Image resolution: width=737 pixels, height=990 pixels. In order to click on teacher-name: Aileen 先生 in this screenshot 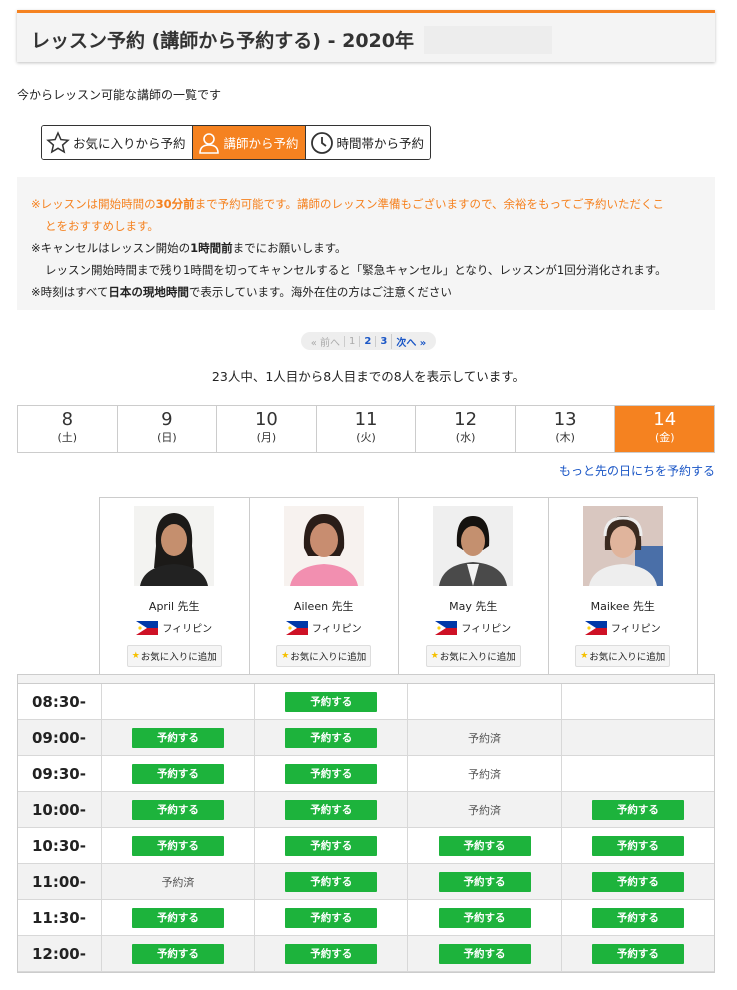, I will do `click(324, 606)`.